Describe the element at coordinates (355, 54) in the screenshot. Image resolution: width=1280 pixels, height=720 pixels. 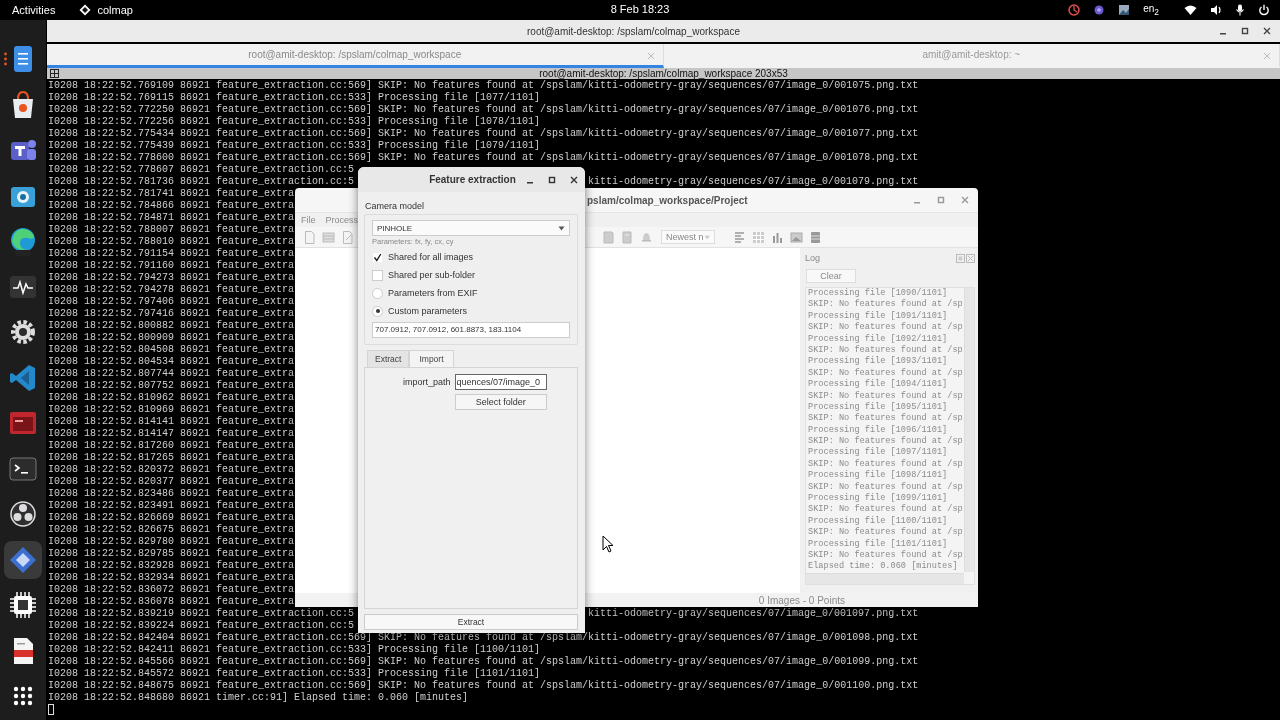
I see `tab-label: root@amit-desktop: /spslam/colmap_workspace` at that location.